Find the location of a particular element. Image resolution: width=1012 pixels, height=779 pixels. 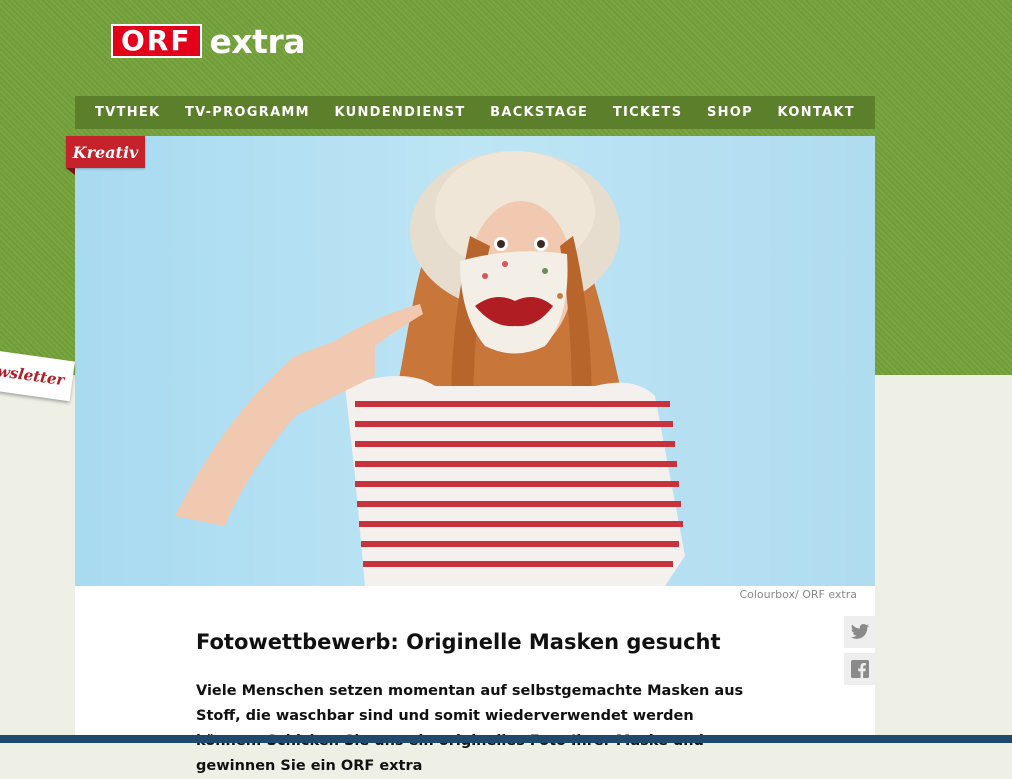

twitter-share-button is located at coordinates (860, 632).